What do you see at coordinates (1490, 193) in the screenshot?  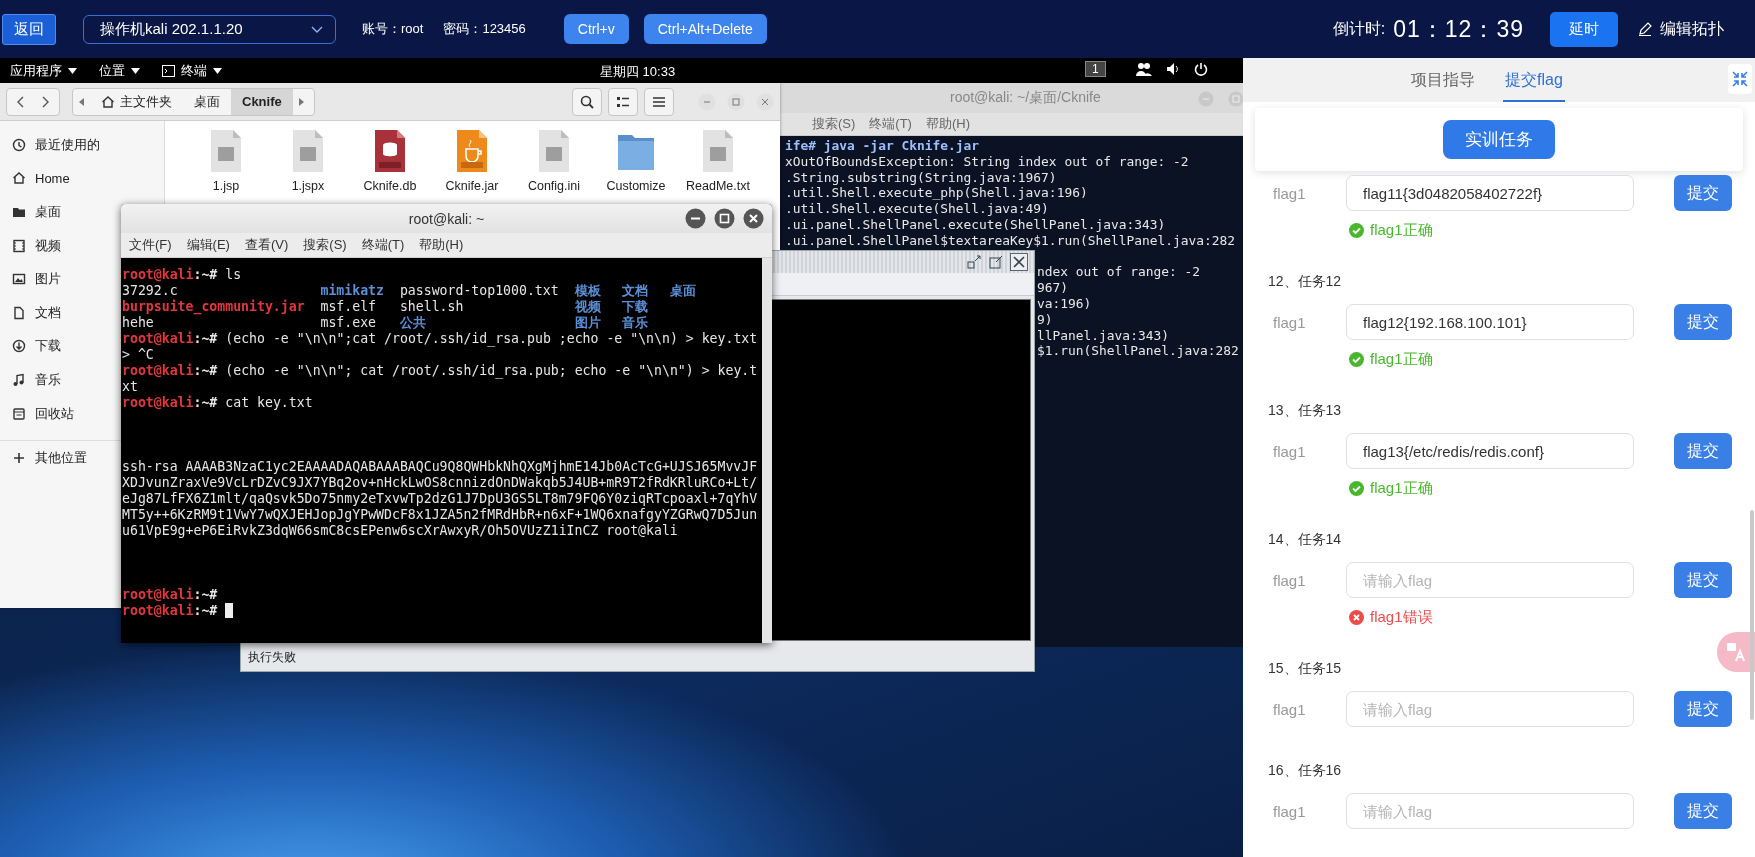 I see `flag-input: flag11{3d0482058402722f}` at bounding box center [1490, 193].